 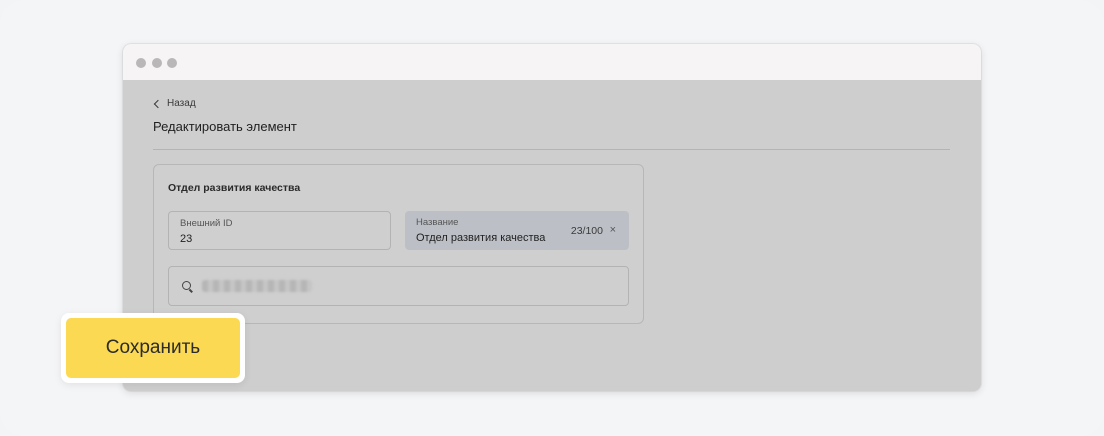 I want to click on divider, so click(x=551, y=149).